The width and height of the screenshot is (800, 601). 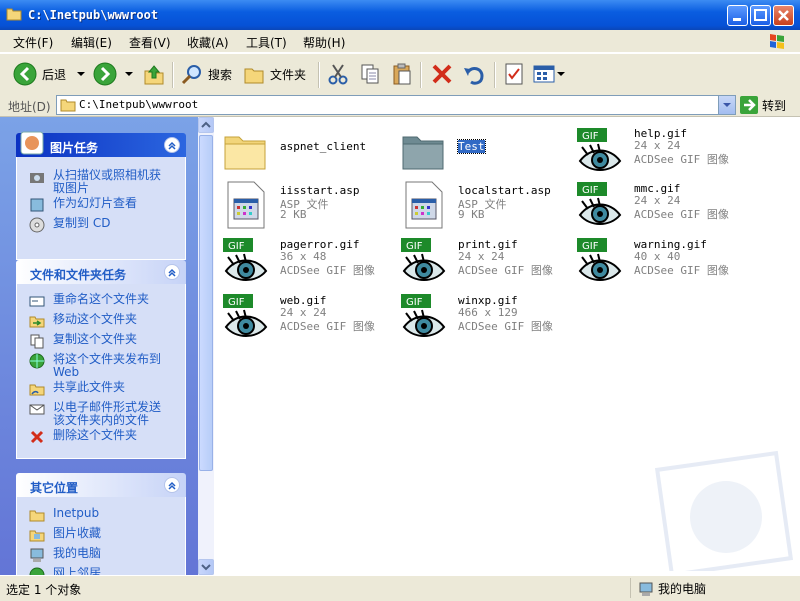 I want to click on go-label: 转到, so click(x=774, y=105).